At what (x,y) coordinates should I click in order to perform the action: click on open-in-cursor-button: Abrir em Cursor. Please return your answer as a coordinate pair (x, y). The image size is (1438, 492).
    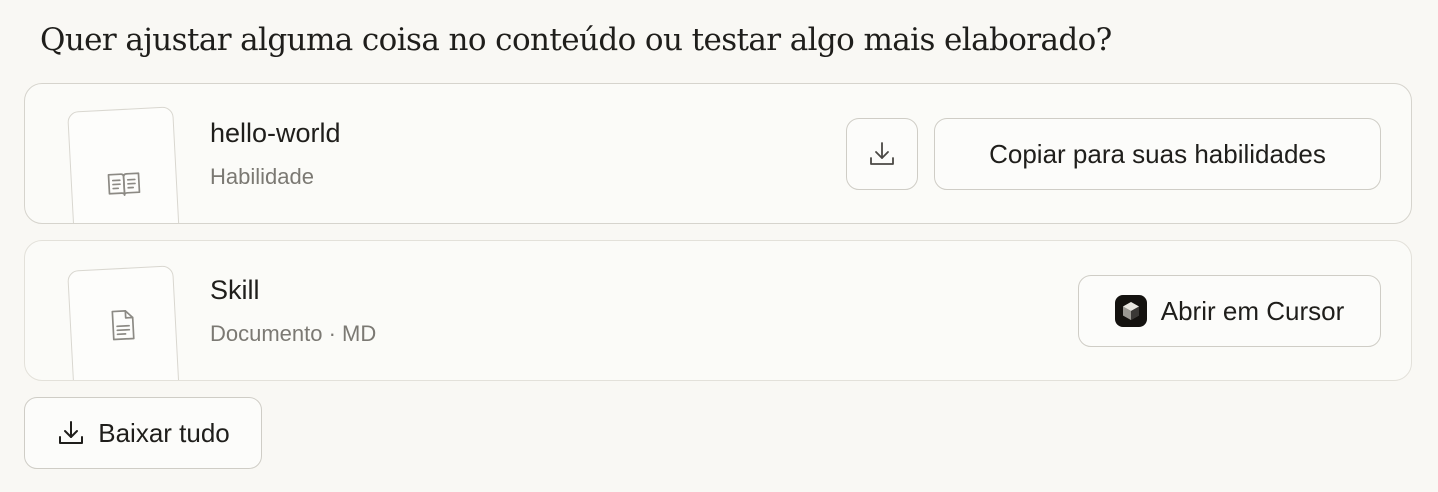
    Looking at the image, I should click on (1229, 311).